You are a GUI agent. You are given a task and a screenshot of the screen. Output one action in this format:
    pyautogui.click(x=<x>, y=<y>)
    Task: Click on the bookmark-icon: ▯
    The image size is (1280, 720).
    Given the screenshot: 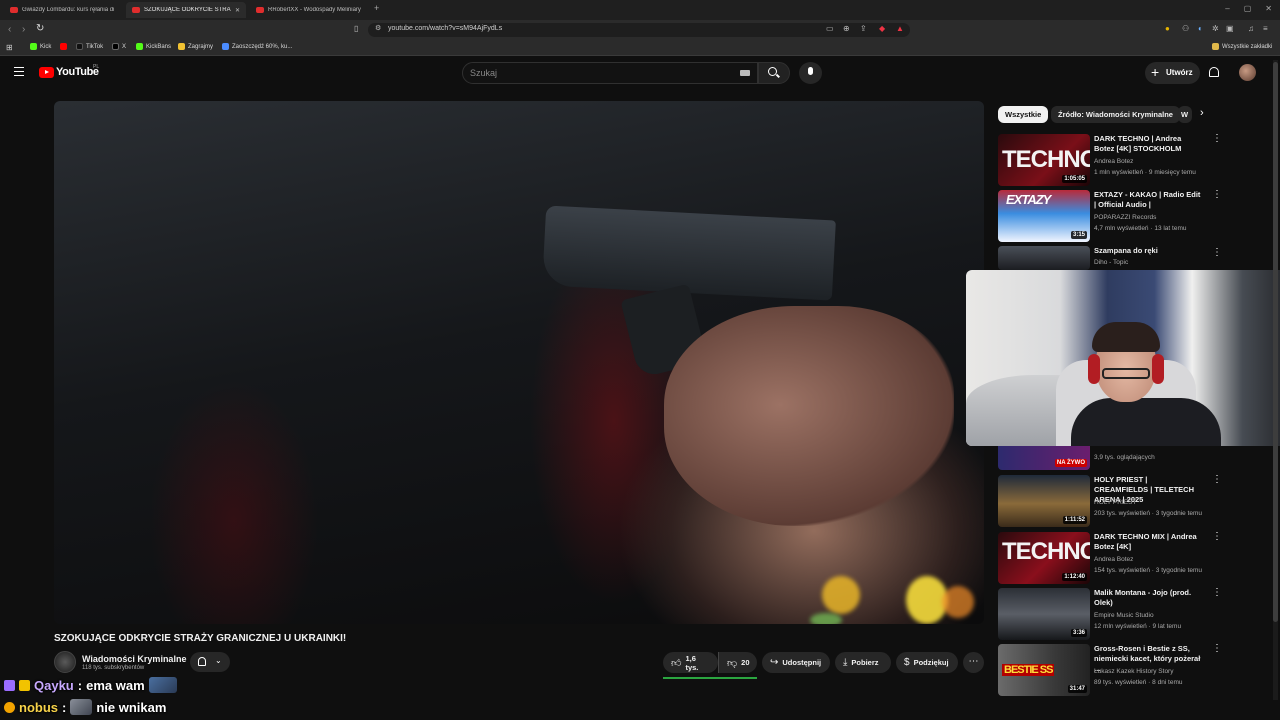 What is the action you would take?
    pyautogui.click(x=356, y=28)
    